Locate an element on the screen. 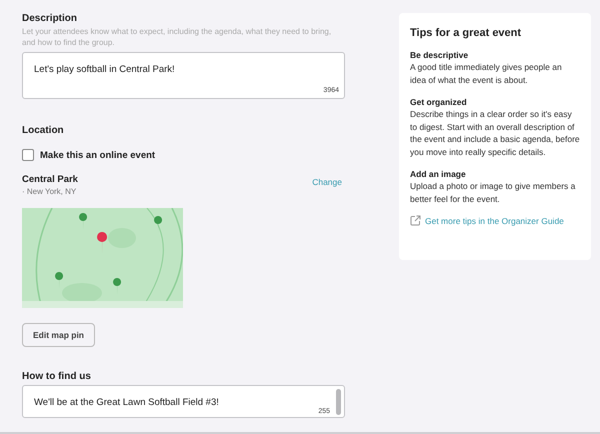  tip-text: Upload a photo or image to give members a better feel for the event. is located at coordinates (493, 192).